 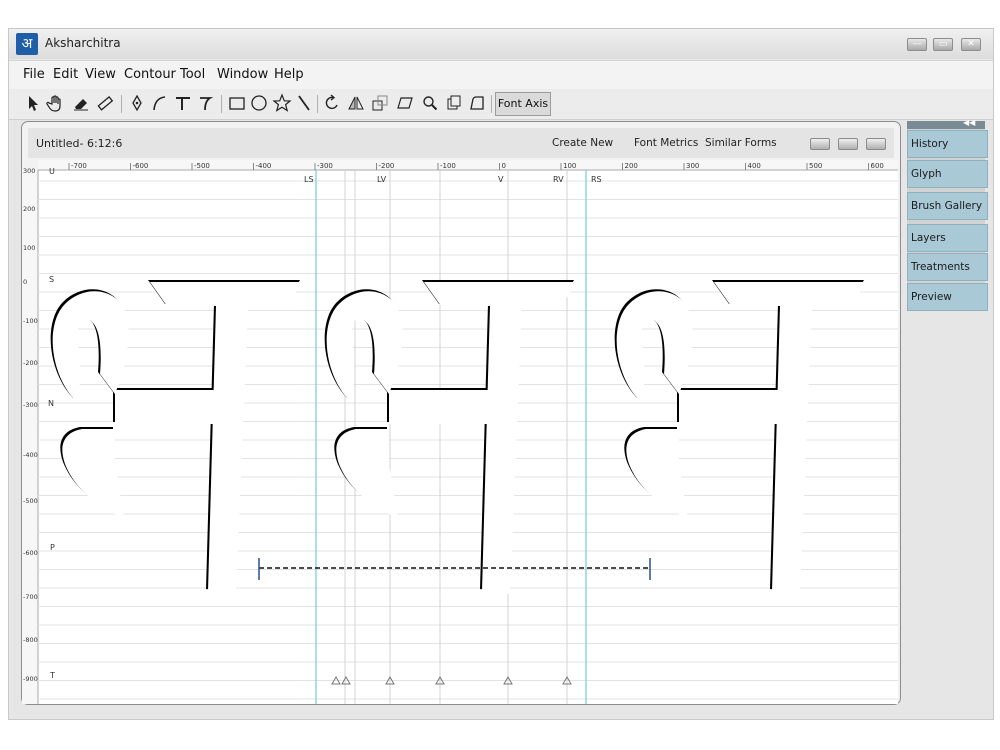 I want to click on title-bar: अ Aksharchitra — ▭ ✕, so click(x=501, y=44).